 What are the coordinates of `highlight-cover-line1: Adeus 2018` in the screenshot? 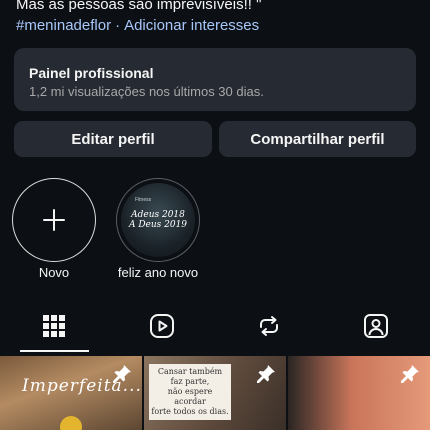 It's located at (158, 215).